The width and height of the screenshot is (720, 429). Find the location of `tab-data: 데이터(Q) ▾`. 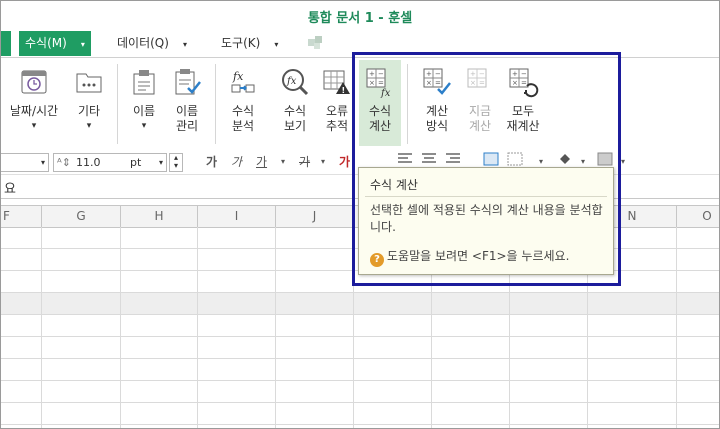

tab-data: 데이터(Q) ▾ is located at coordinates (152, 43).